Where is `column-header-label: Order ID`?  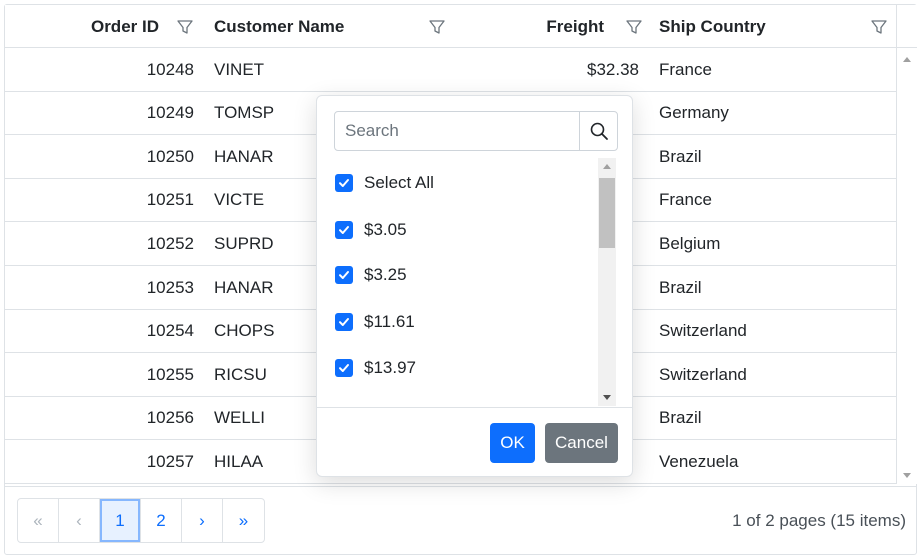
column-header-label: Order ID is located at coordinates (124, 26).